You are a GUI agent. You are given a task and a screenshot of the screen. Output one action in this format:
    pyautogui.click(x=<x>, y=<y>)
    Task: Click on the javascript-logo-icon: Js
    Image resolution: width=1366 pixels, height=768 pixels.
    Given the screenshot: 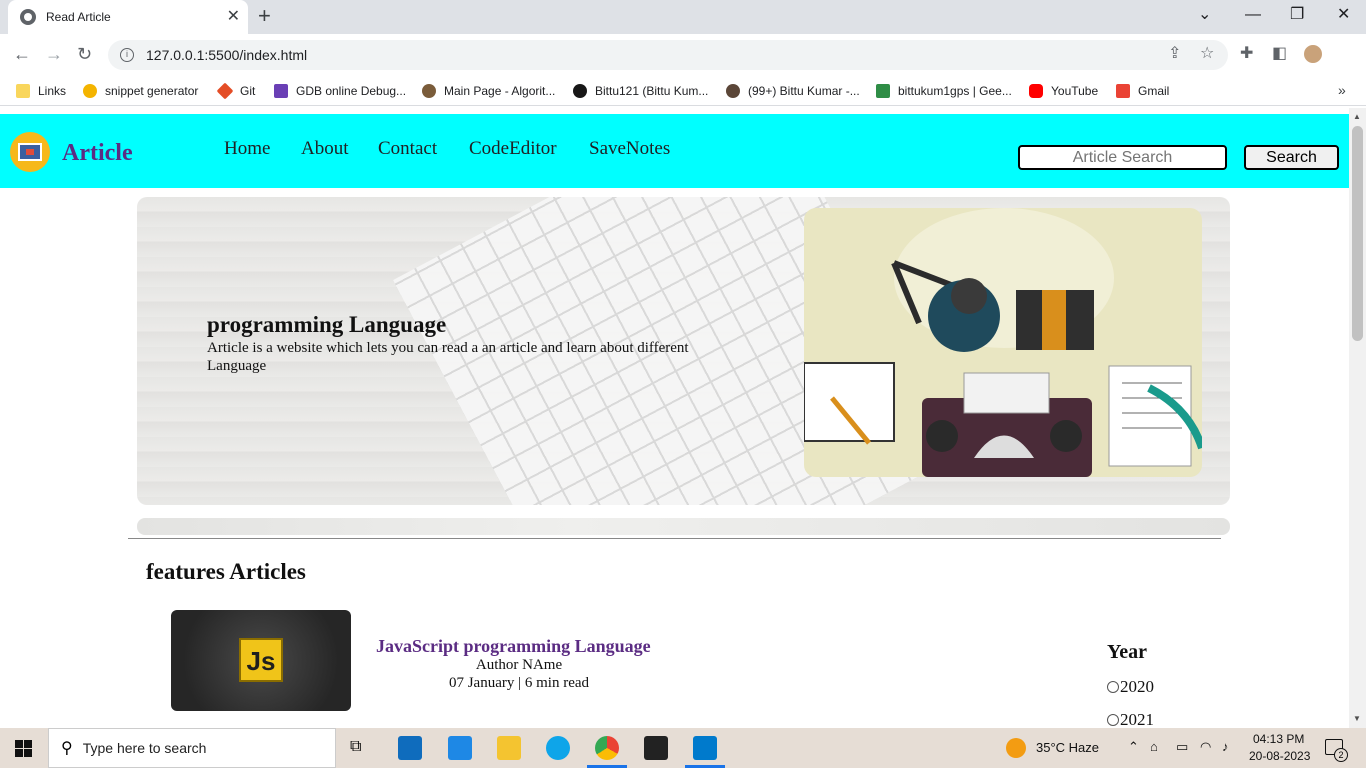 What is the action you would take?
    pyautogui.click(x=261, y=660)
    